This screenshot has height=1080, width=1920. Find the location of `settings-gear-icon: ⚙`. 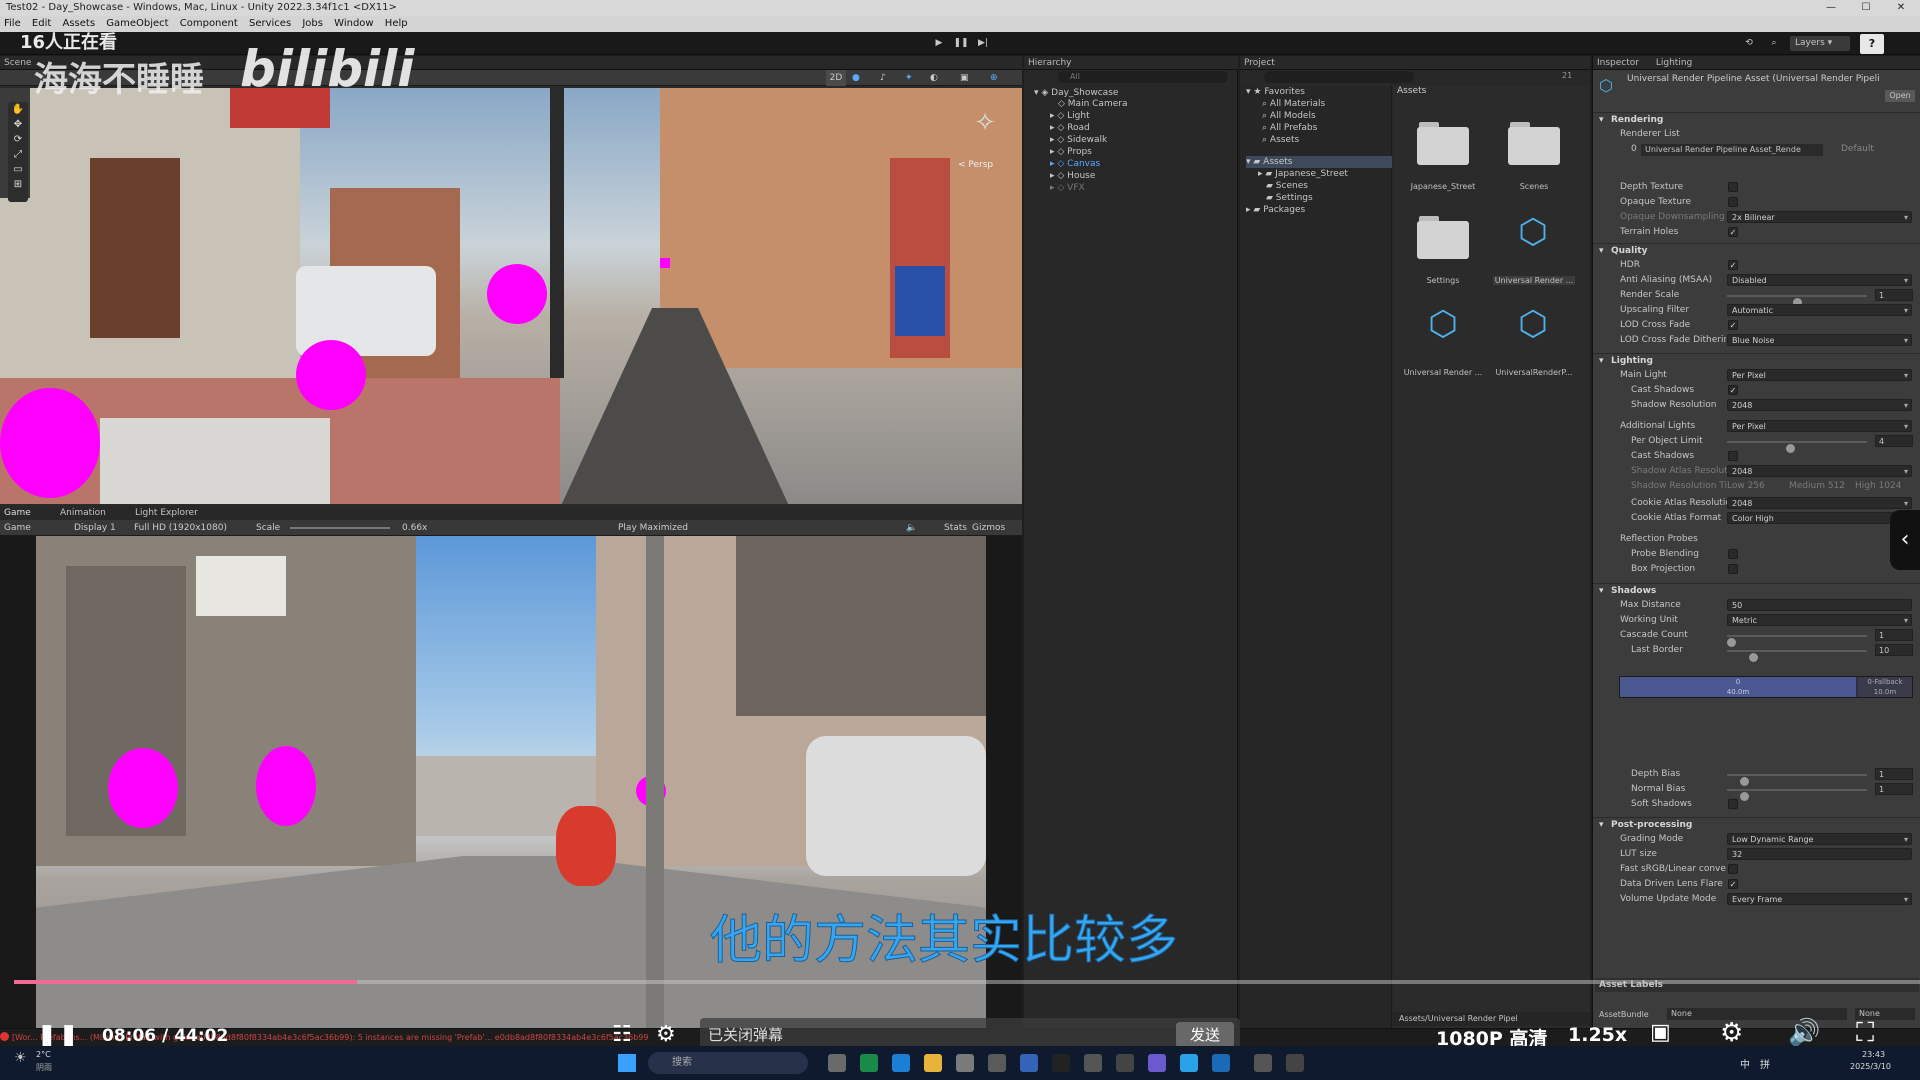

settings-gear-icon: ⚙ is located at coordinates (1731, 1033).